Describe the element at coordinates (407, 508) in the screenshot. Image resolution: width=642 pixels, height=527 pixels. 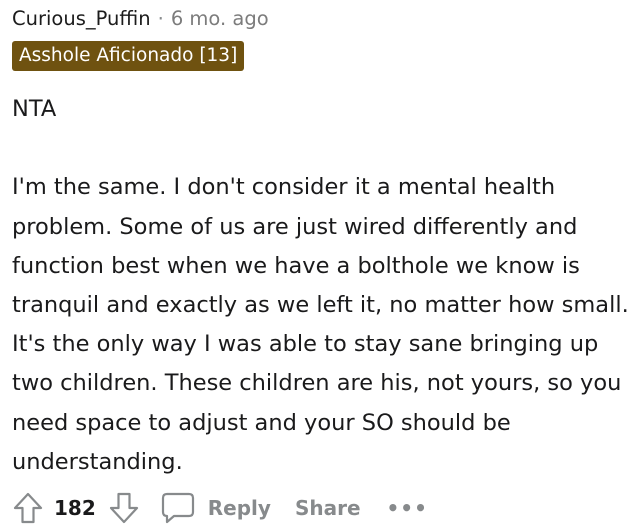
I see `more-options-button: •••` at that location.